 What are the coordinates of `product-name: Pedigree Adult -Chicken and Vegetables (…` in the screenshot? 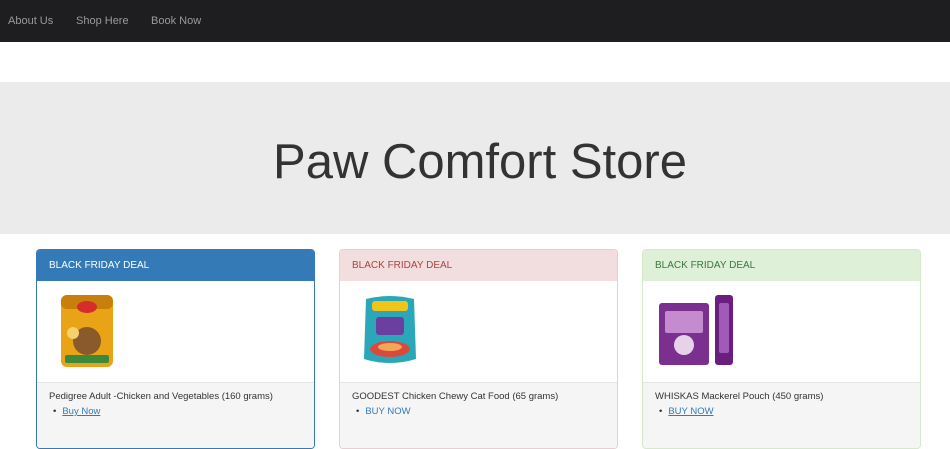 It's located at (161, 396).